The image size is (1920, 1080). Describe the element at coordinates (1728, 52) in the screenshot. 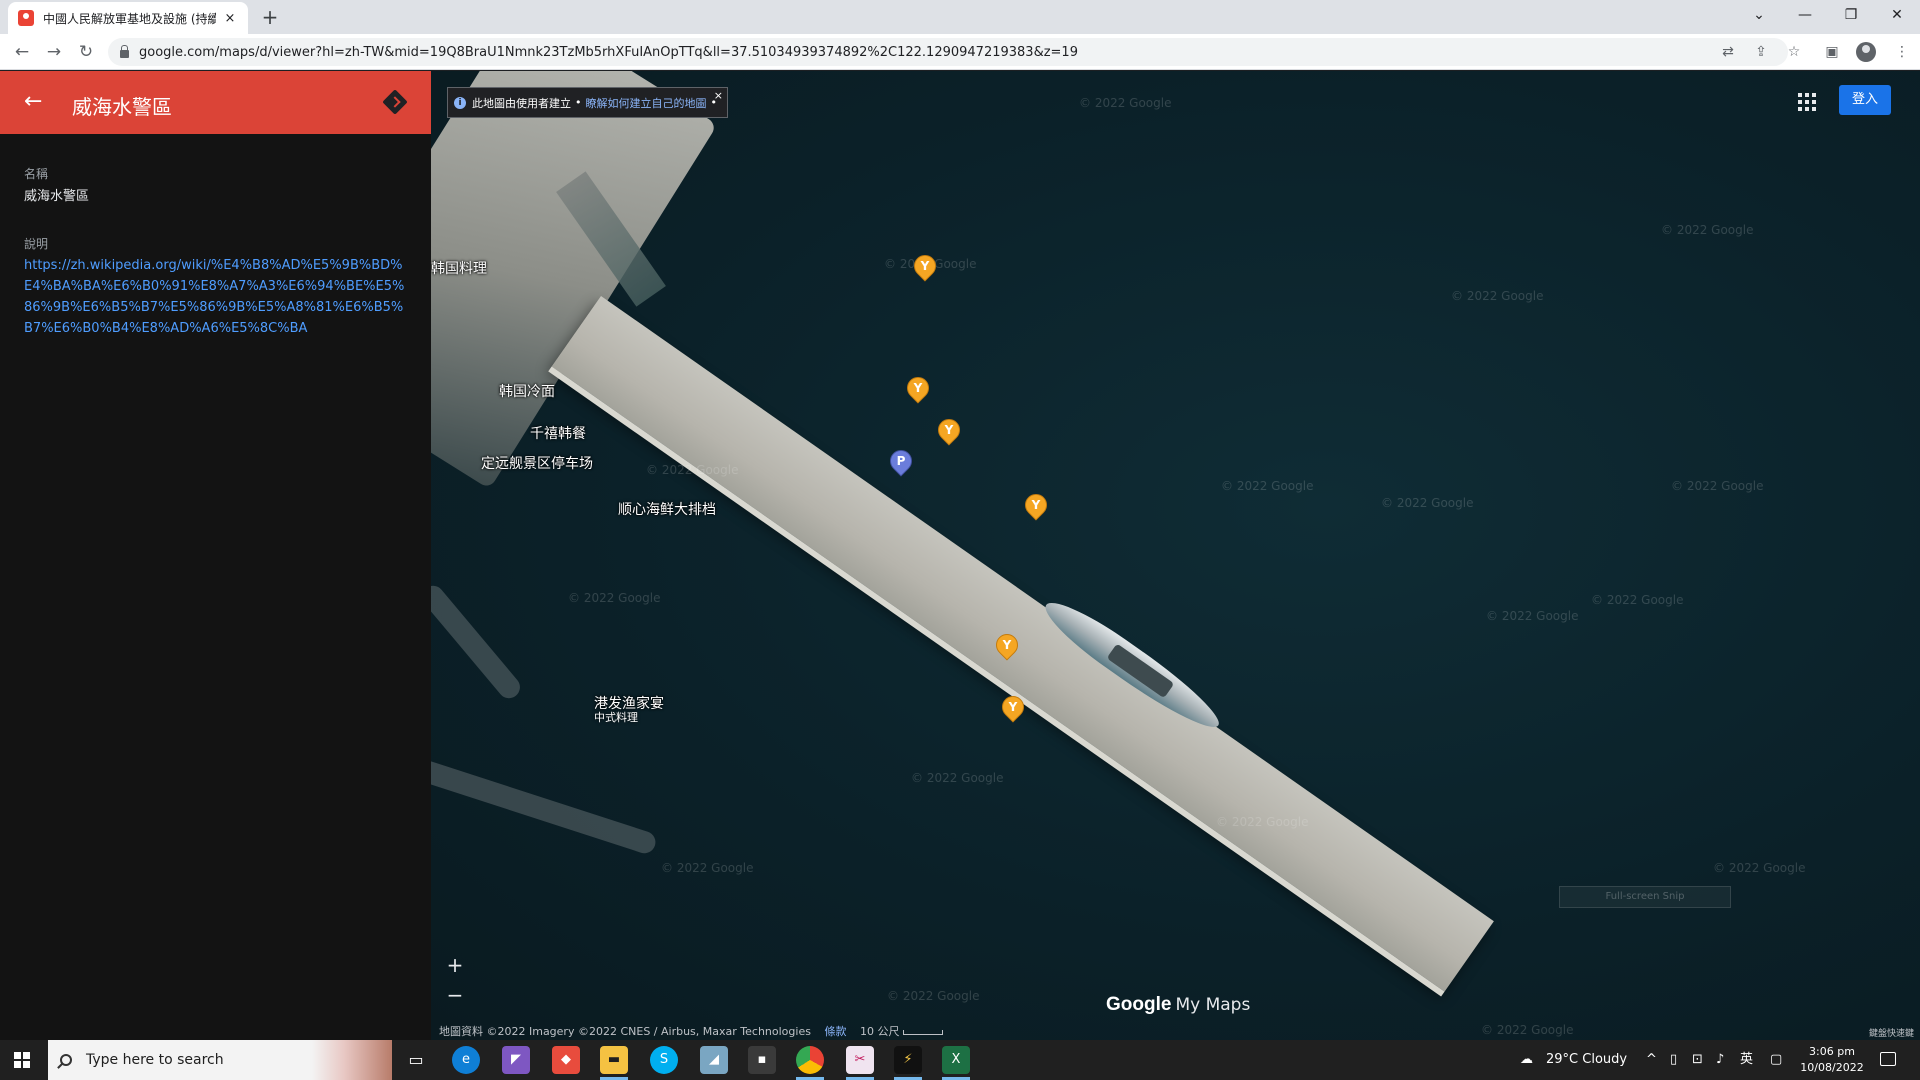

I see `translate-icon: ⇄` at that location.